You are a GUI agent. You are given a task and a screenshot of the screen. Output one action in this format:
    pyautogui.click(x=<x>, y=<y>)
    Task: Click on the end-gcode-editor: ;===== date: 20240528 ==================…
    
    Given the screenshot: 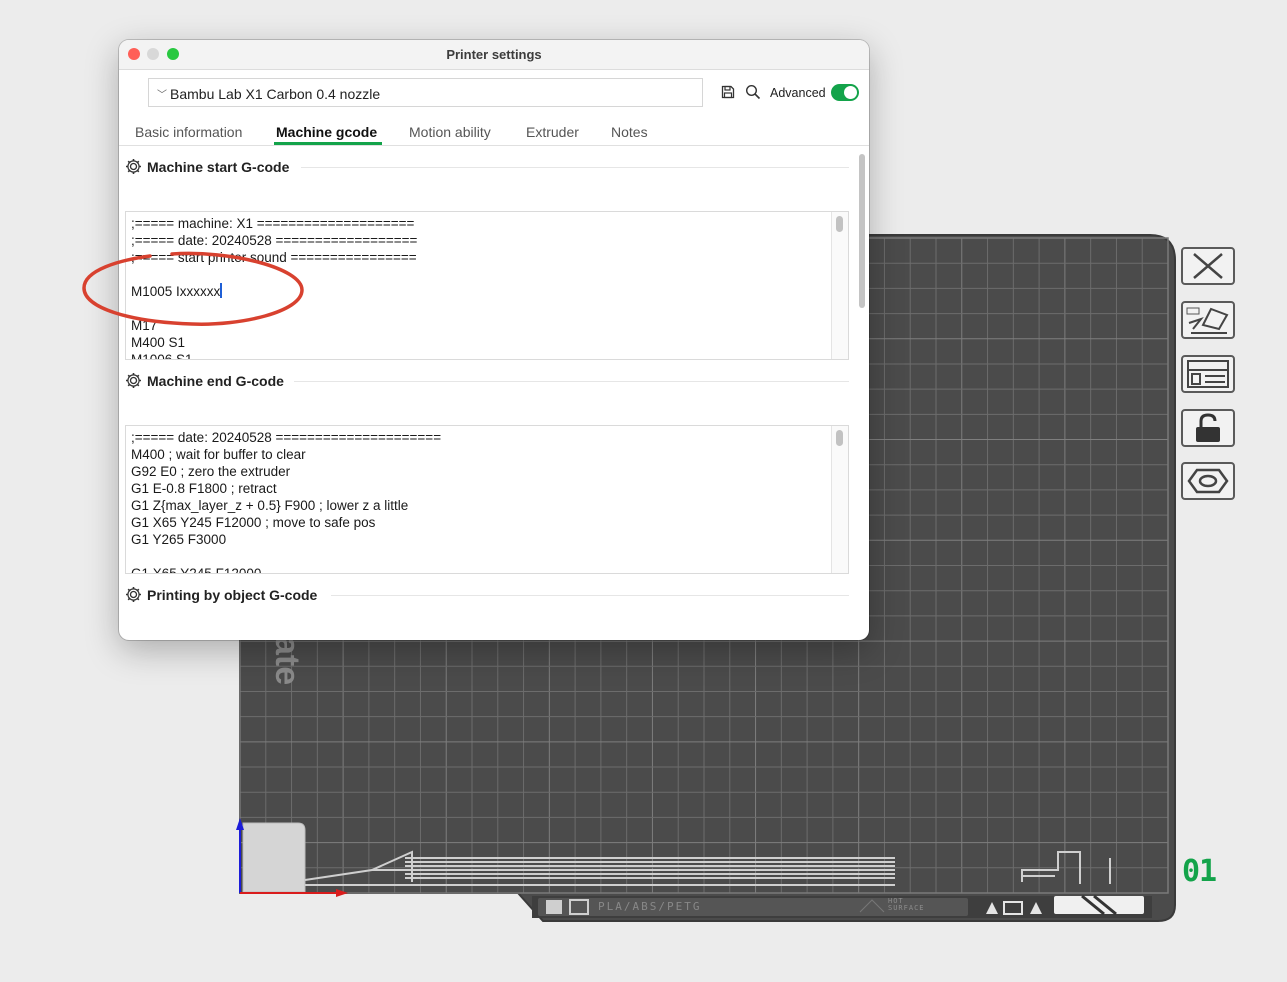 What is the action you would take?
    pyautogui.click(x=487, y=499)
    